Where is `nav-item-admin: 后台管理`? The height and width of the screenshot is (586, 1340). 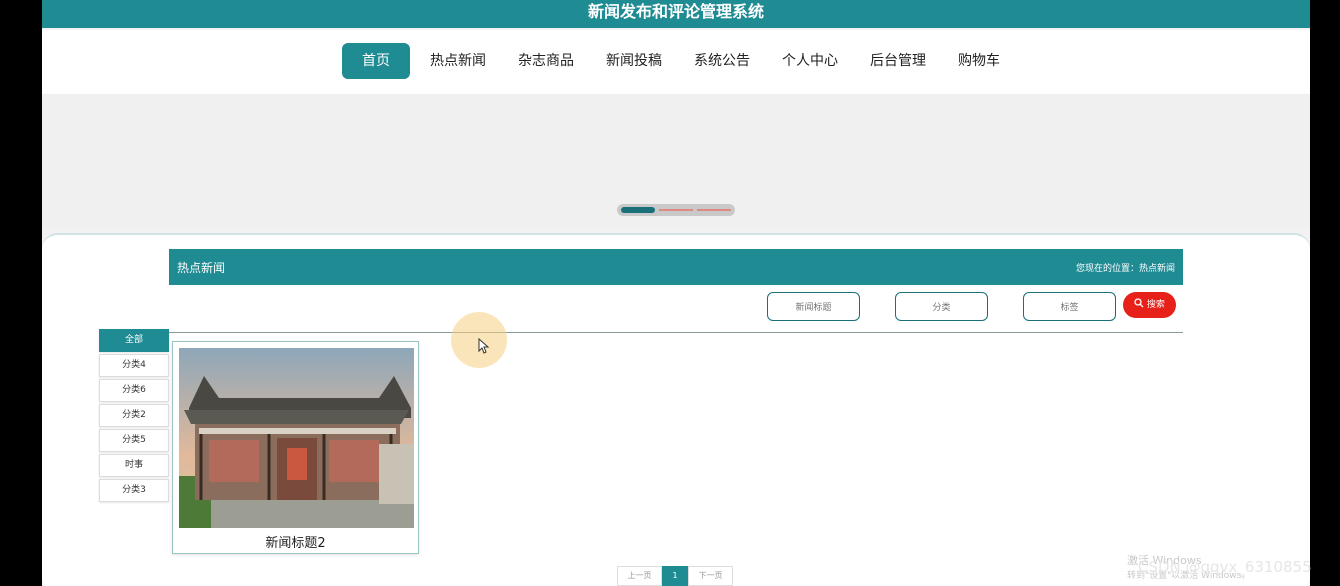 nav-item-admin: 后台管理 is located at coordinates (898, 61).